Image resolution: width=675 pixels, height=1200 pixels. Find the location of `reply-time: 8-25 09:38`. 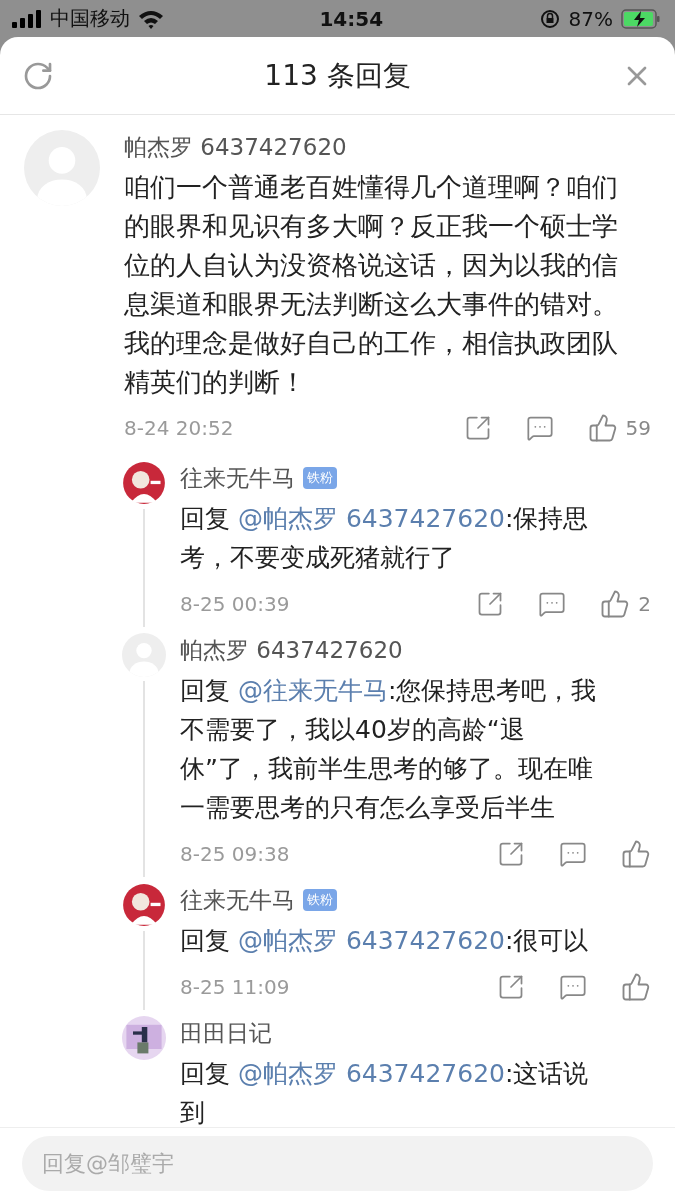

reply-time: 8-25 09:38 is located at coordinates (235, 854).